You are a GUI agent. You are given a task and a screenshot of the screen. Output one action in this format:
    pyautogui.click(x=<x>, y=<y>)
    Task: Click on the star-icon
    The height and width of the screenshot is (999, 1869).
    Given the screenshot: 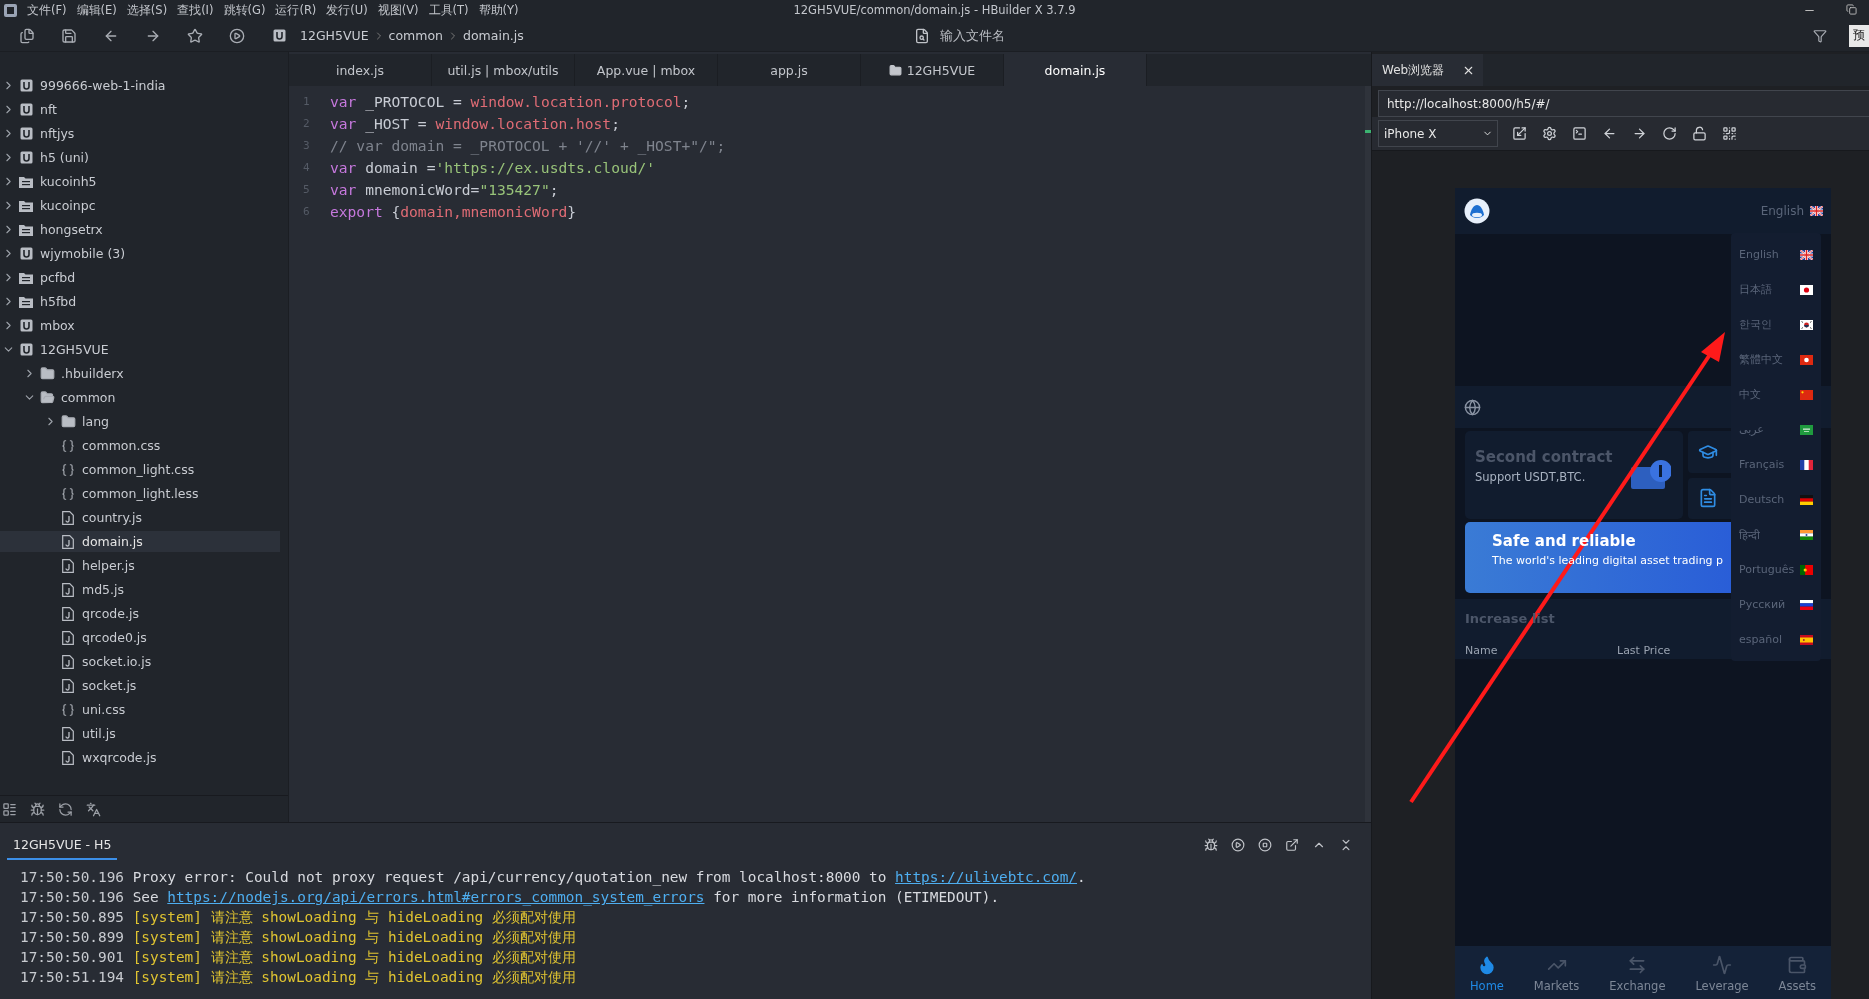 What is the action you would take?
    pyautogui.click(x=195, y=35)
    